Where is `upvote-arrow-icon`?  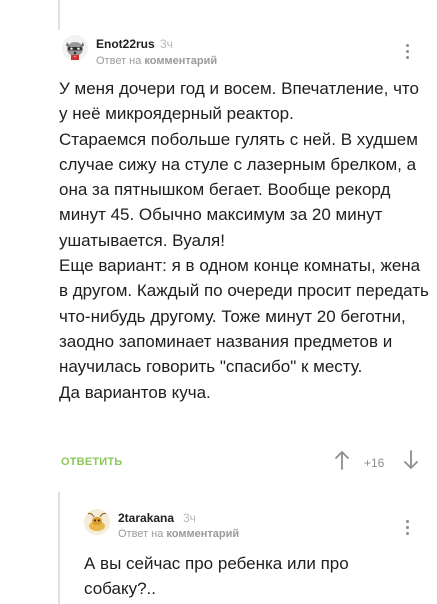
upvote-arrow-icon is located at coordinates (342, 460).